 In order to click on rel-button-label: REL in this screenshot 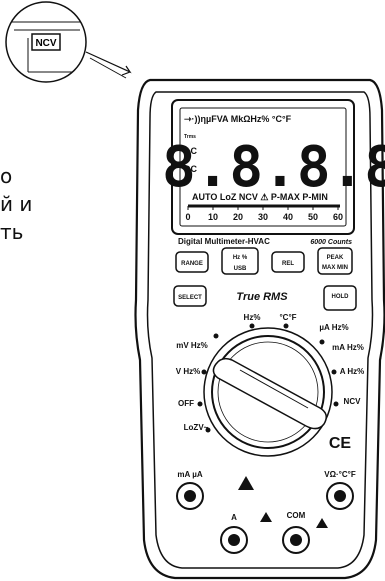, I will do `click(288, 264)`.